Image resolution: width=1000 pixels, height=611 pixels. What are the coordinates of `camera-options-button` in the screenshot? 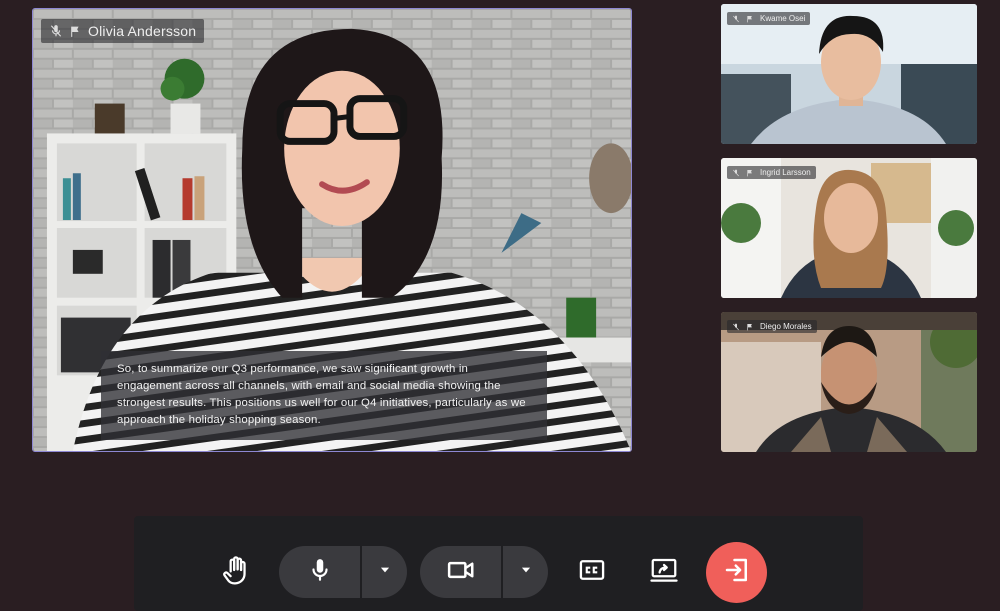 It's located at (525, 572).